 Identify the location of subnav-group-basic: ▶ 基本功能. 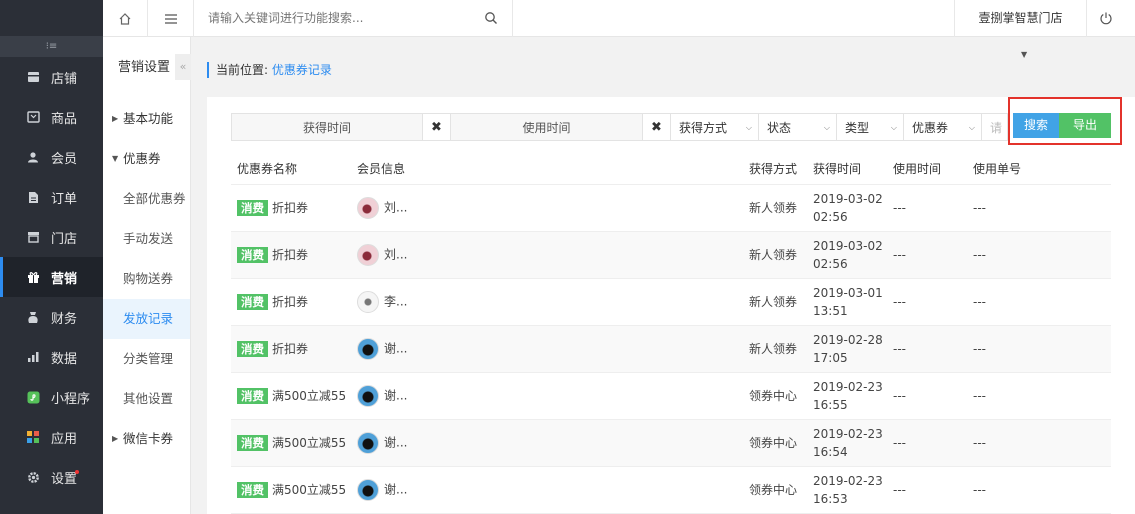
(146, 119).